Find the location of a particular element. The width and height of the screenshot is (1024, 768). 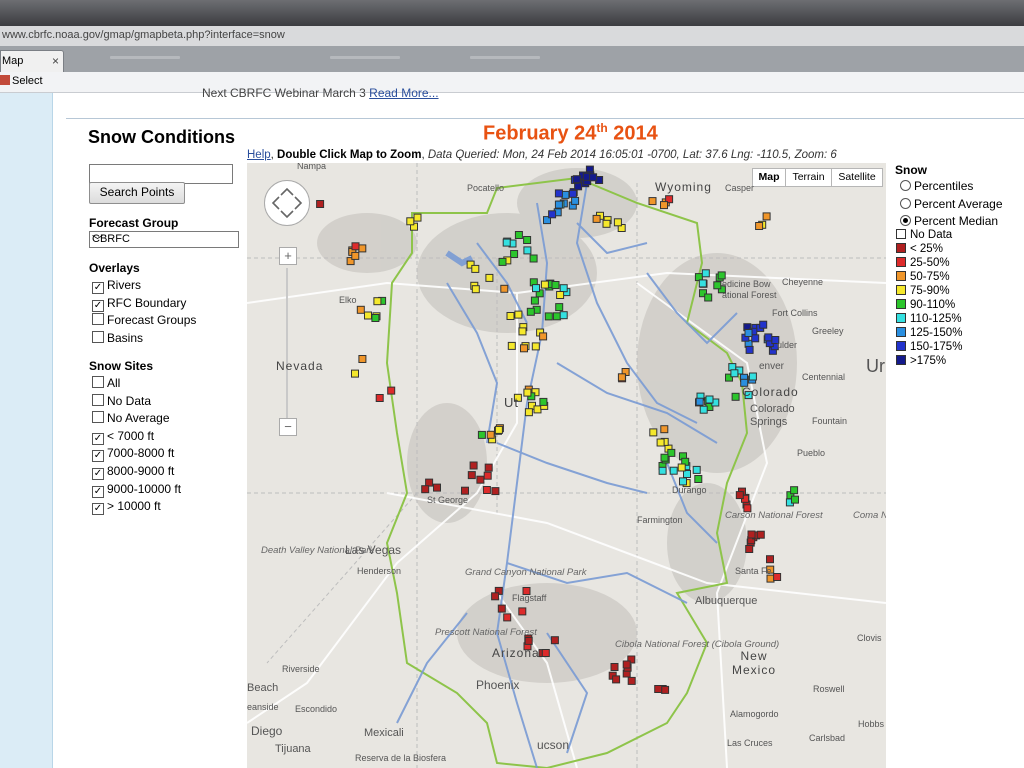

snow-site-checkbox-2: No Average is located at coordinates (131, 418).